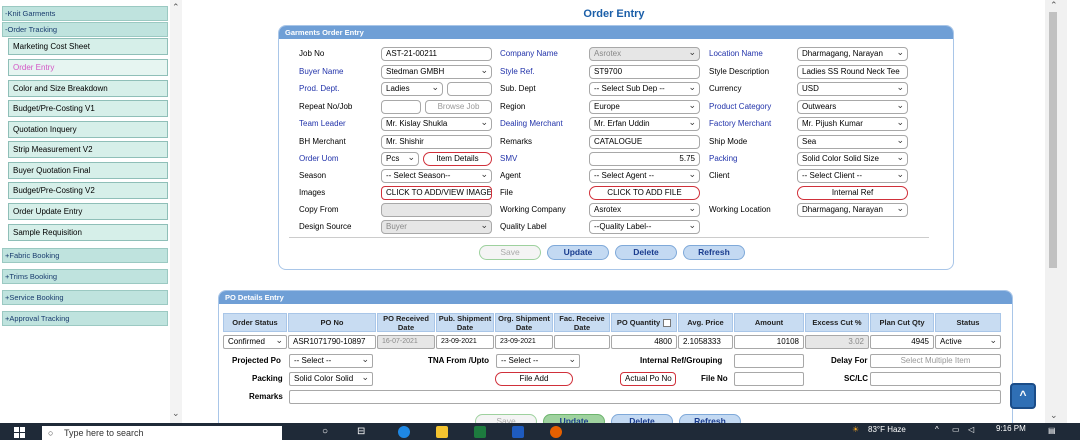 The image size is (1080, 440). I want to click on page-scroll-thumb, so click(1053, 140).